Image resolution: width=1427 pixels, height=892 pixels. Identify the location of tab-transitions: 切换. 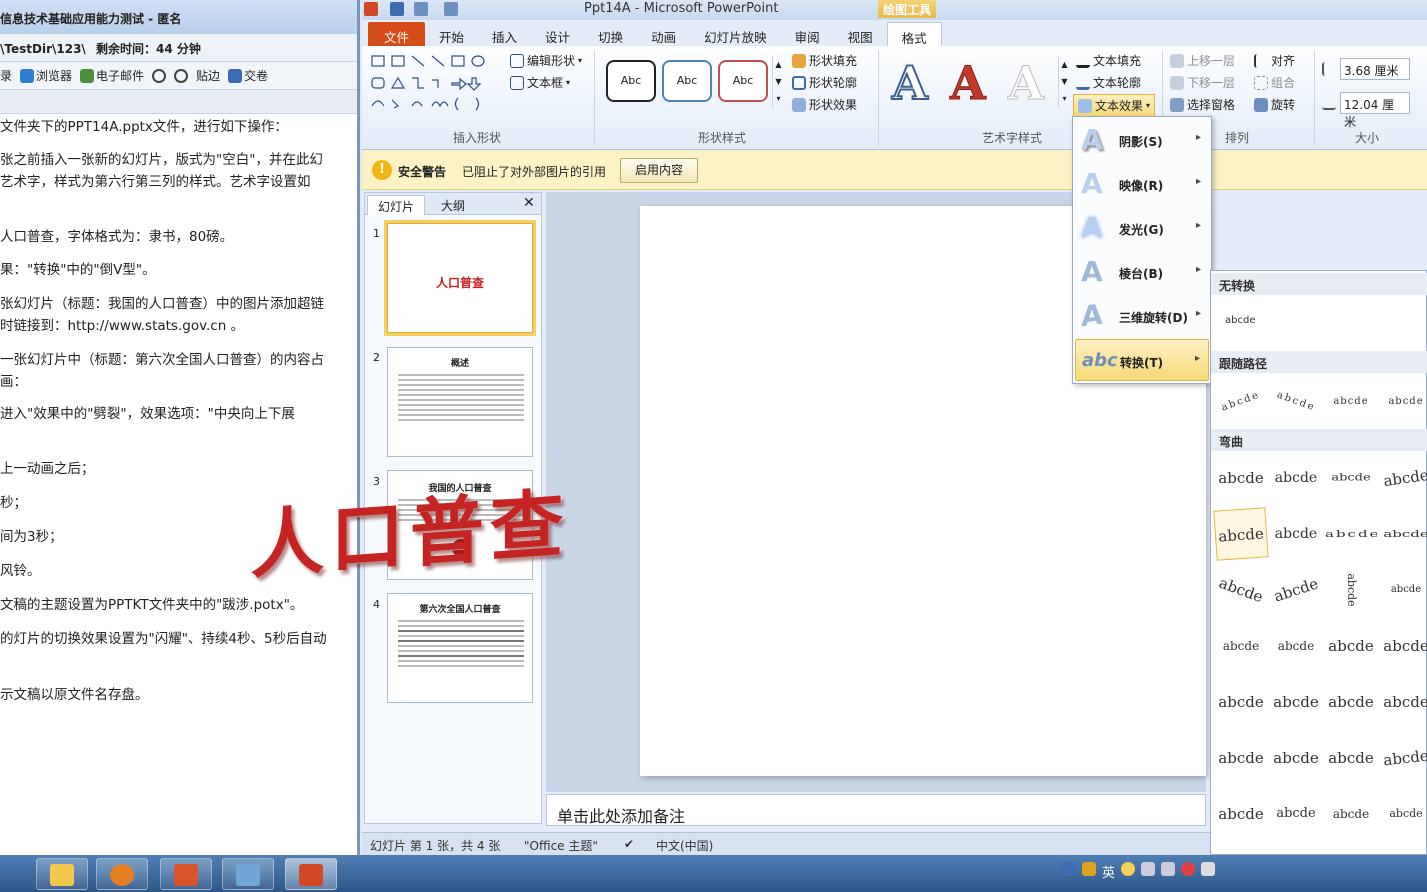
(610, 34).